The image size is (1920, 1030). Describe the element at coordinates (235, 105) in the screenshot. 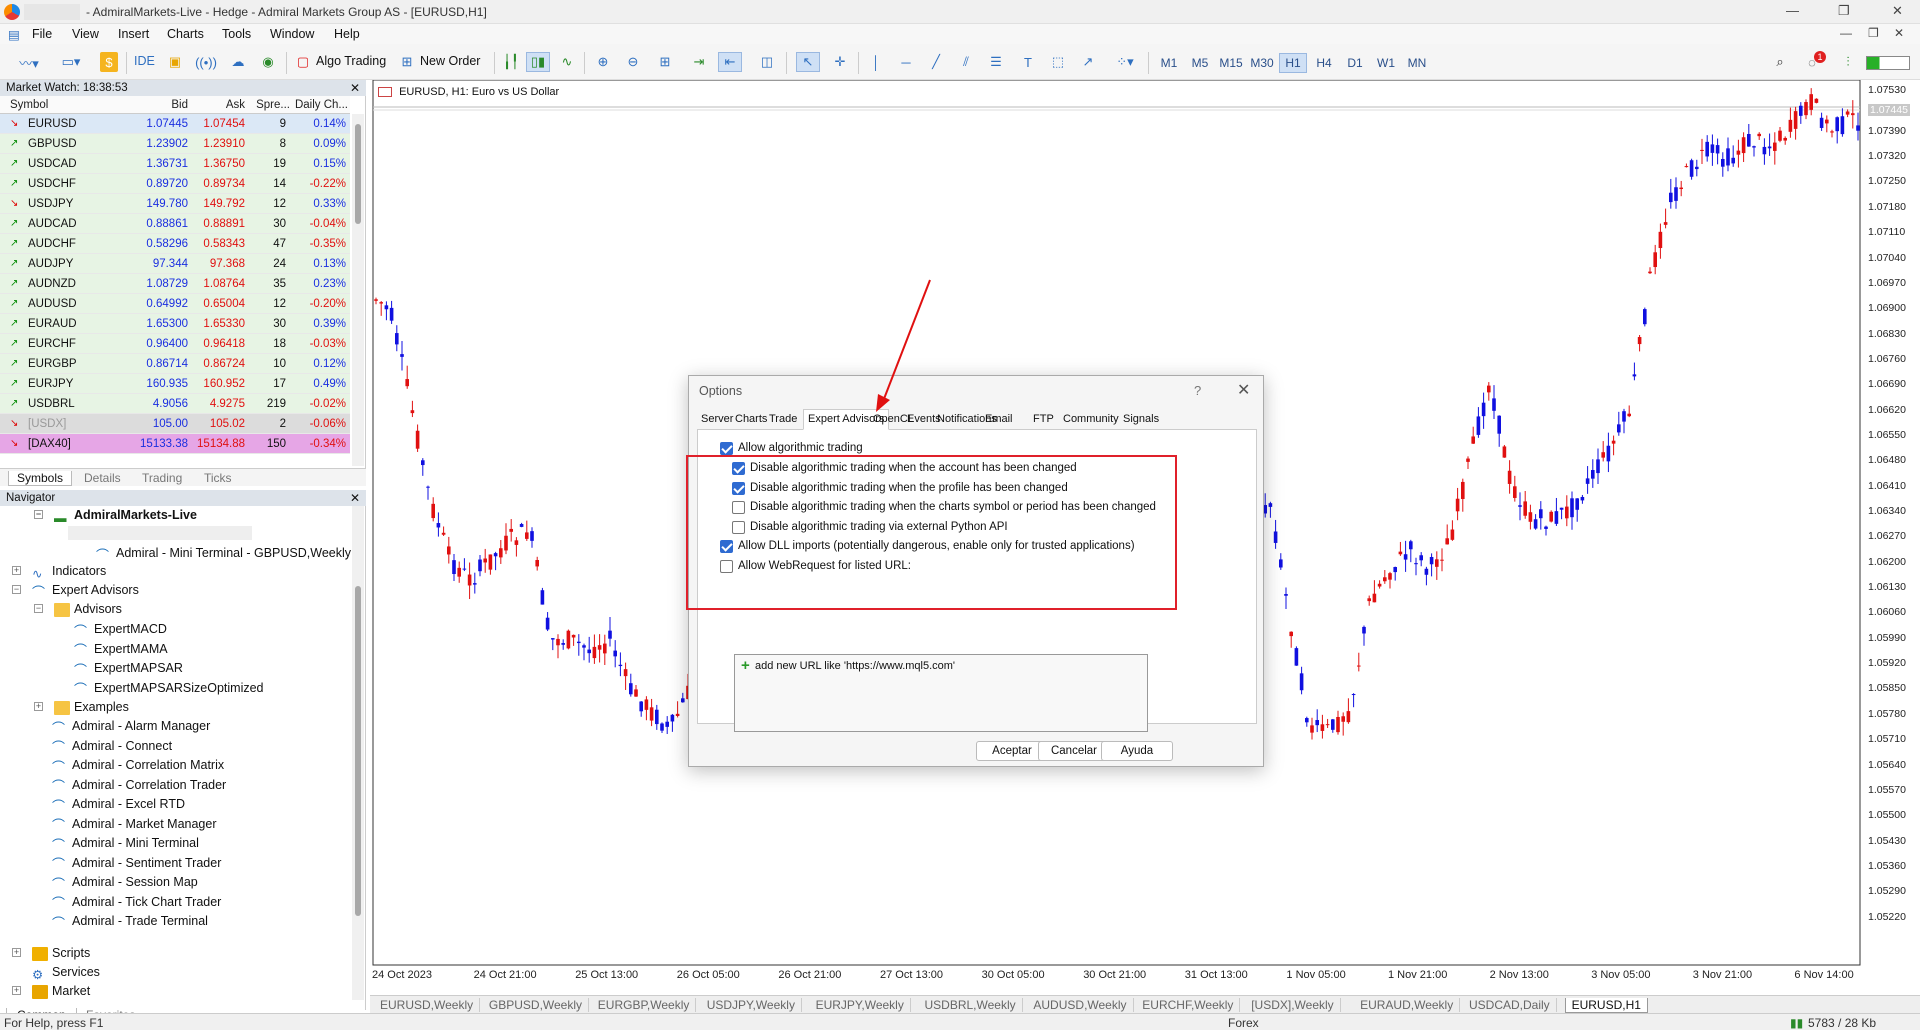

I see `col-ask: Ask` at that location.